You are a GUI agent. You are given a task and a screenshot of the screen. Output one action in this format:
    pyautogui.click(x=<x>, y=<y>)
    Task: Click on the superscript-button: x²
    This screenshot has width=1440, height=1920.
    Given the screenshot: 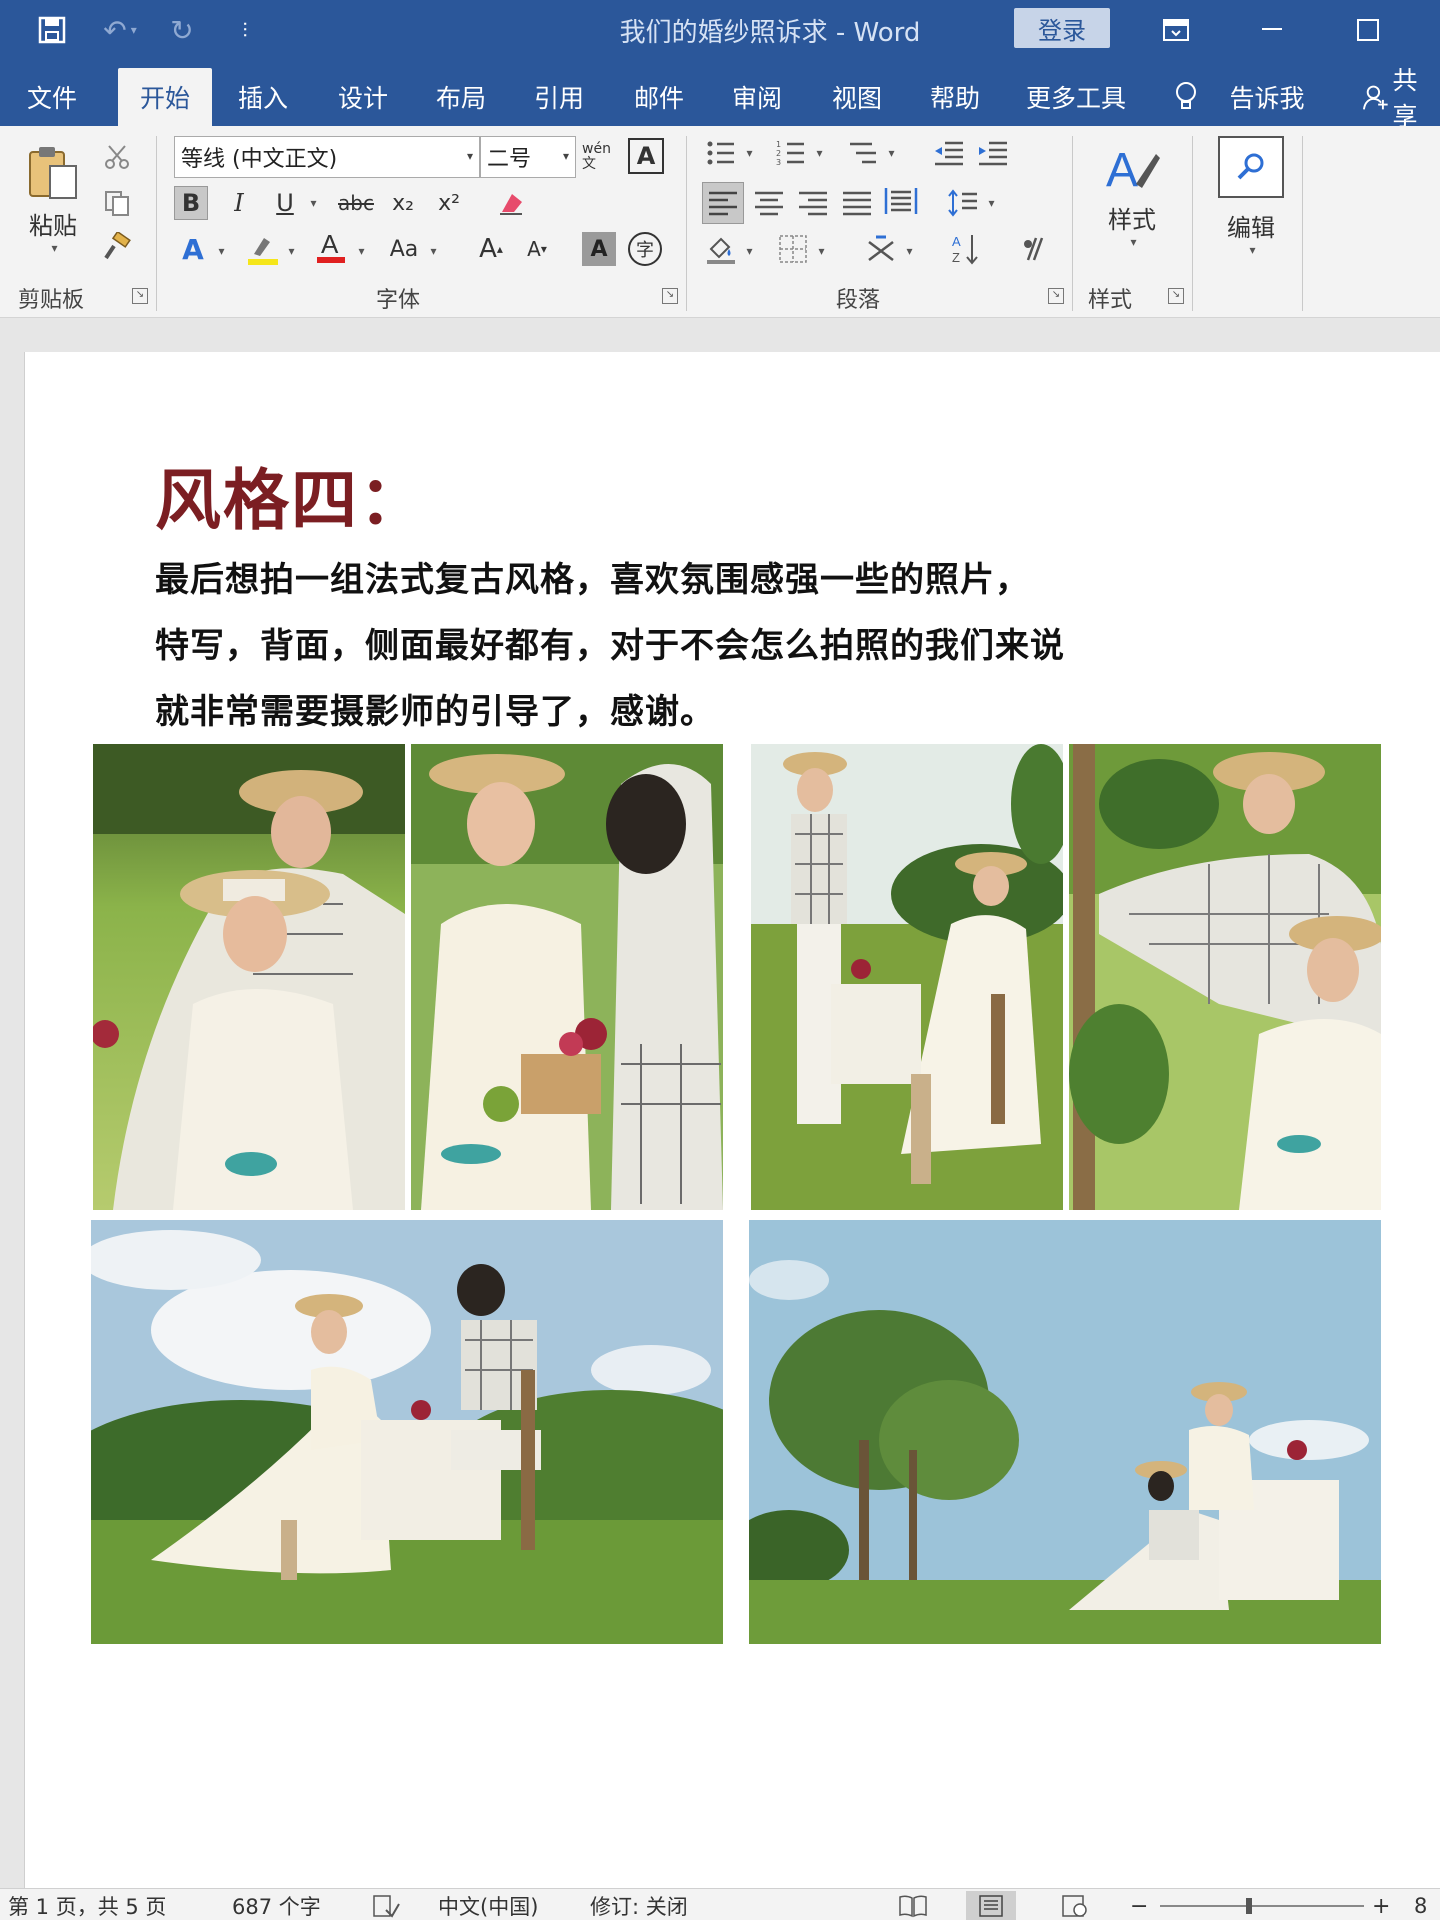 What is the action you would take?
    pyautogui.click(x=449, y=203)
    